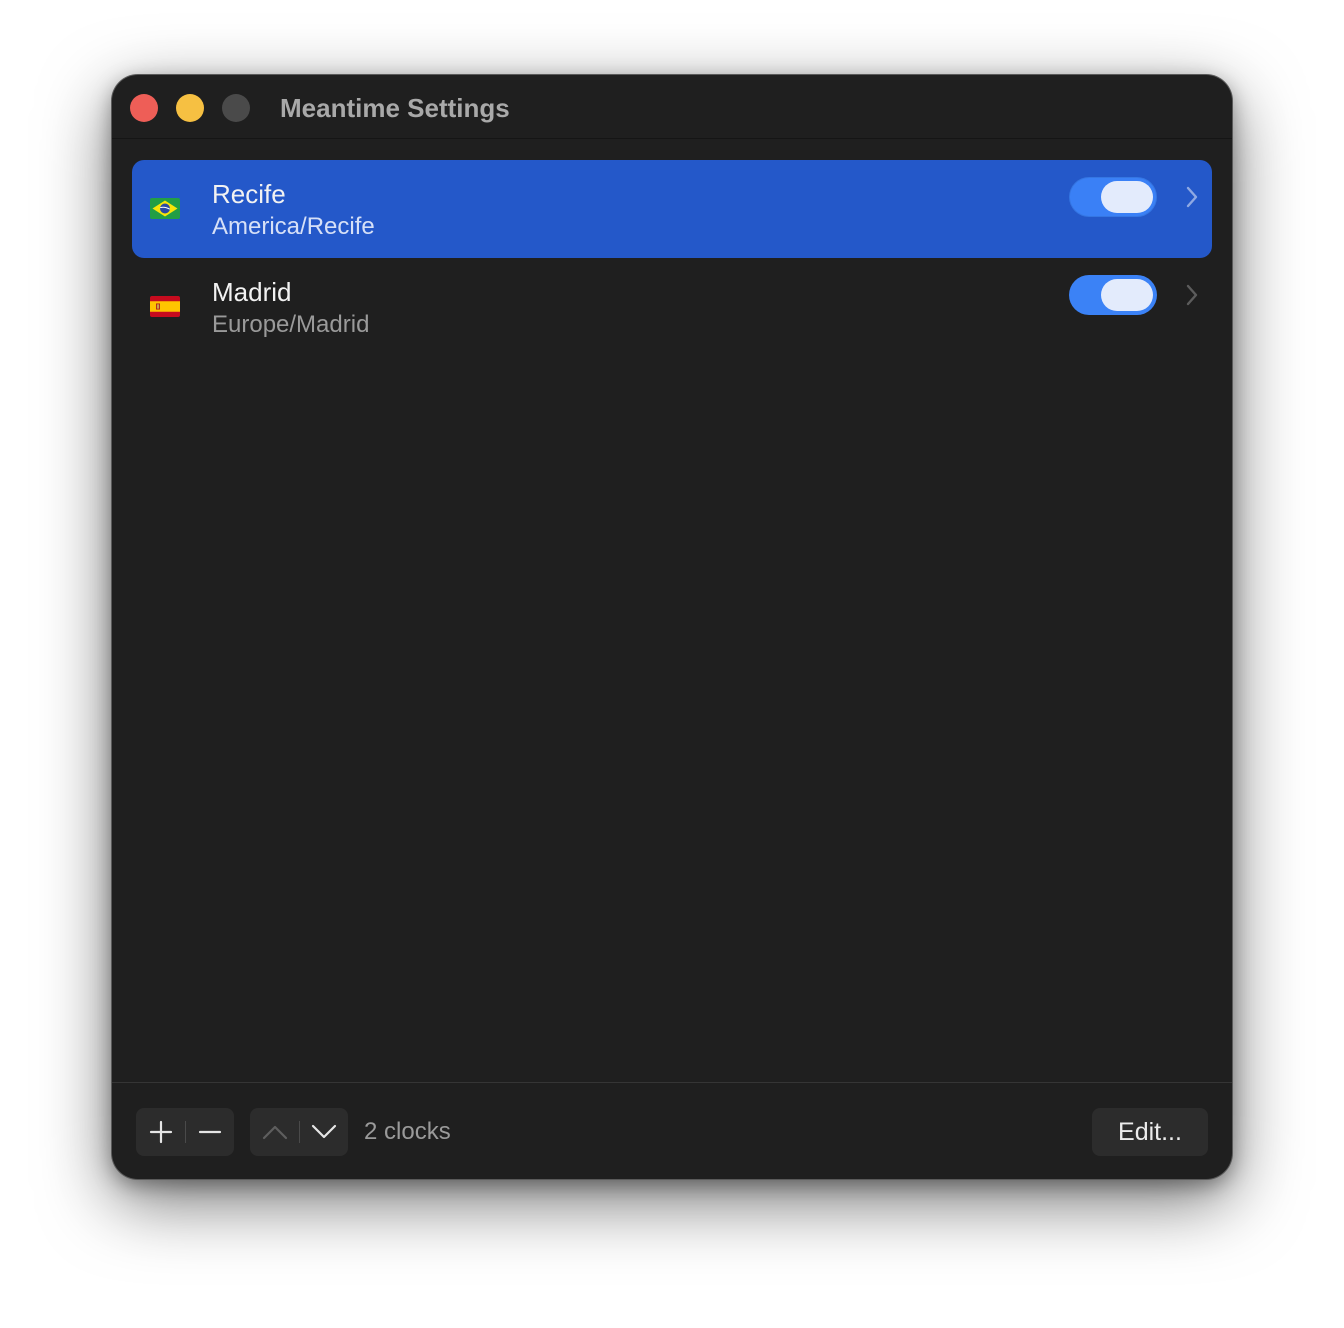 This screenshot has height=1328, width=1344. I want to click on clock-count-label: 2 clocks, so click(407, 1131).